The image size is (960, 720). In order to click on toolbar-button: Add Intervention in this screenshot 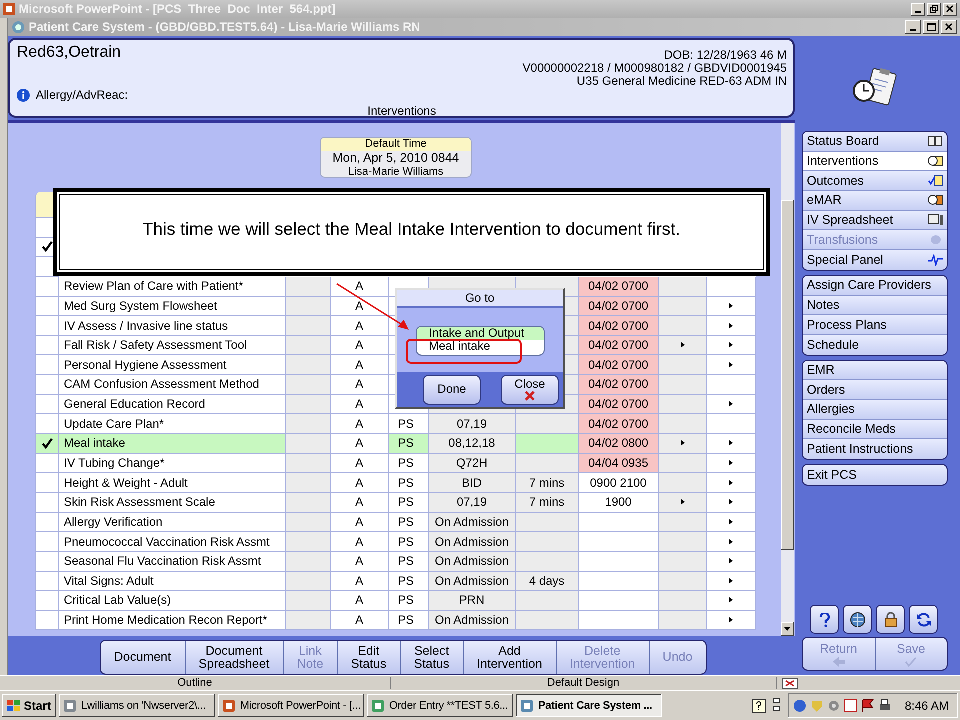, I will do `click(510, 657)`.